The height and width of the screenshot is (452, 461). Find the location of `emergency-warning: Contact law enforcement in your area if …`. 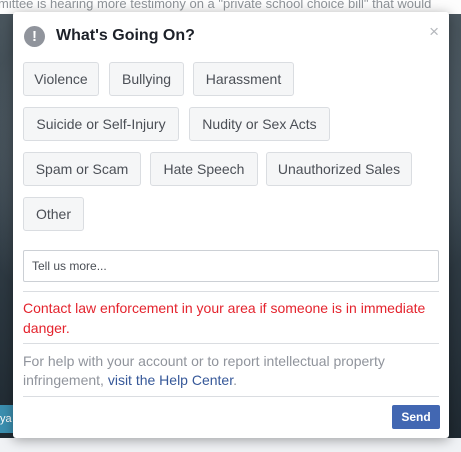

emergency-warning: Contact law enforcement in your area if … is located at coordinates (224, 318).